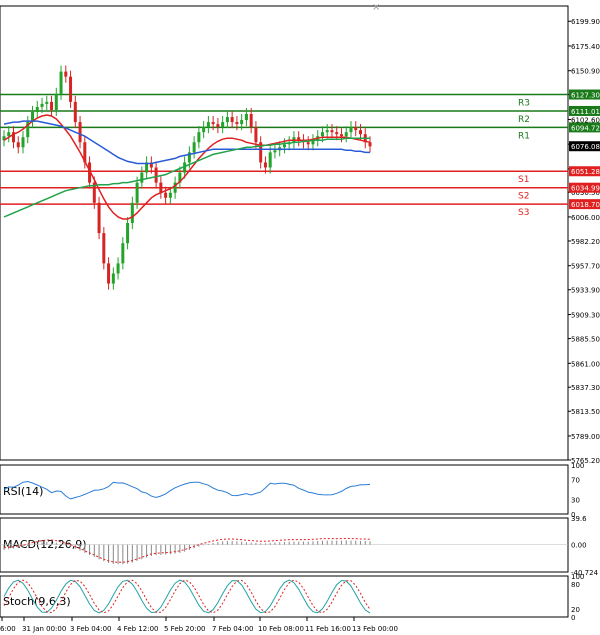  What do you see at coordinates (585, 267) in the screenshot?
I see `y-tick-label: 5957.70` at bounding box center [585, 267].